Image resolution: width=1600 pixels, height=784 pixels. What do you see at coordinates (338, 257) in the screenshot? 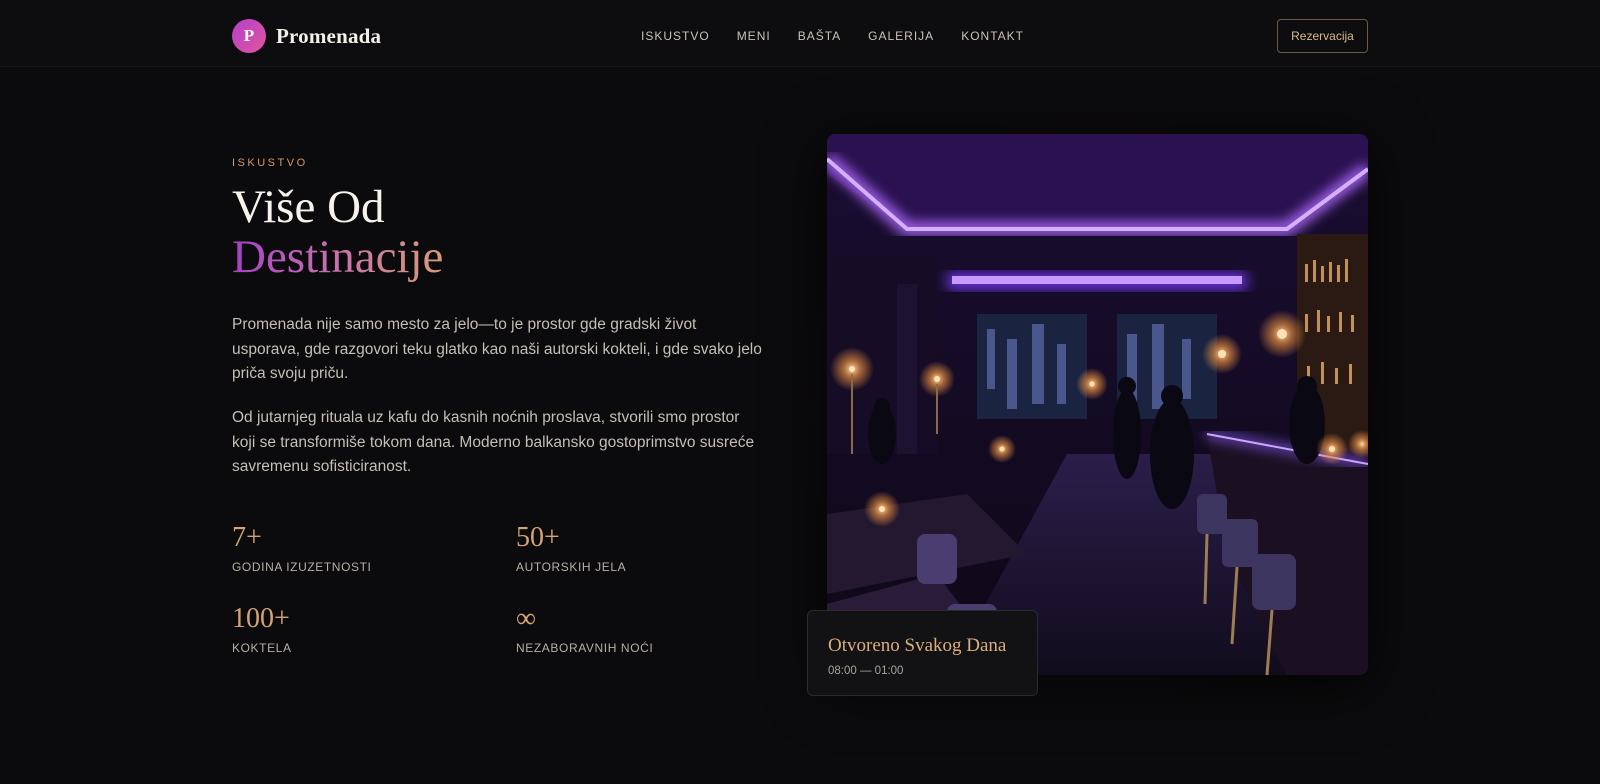
I see `title-line-2: Destinacije` at bounding box center [338, 257].